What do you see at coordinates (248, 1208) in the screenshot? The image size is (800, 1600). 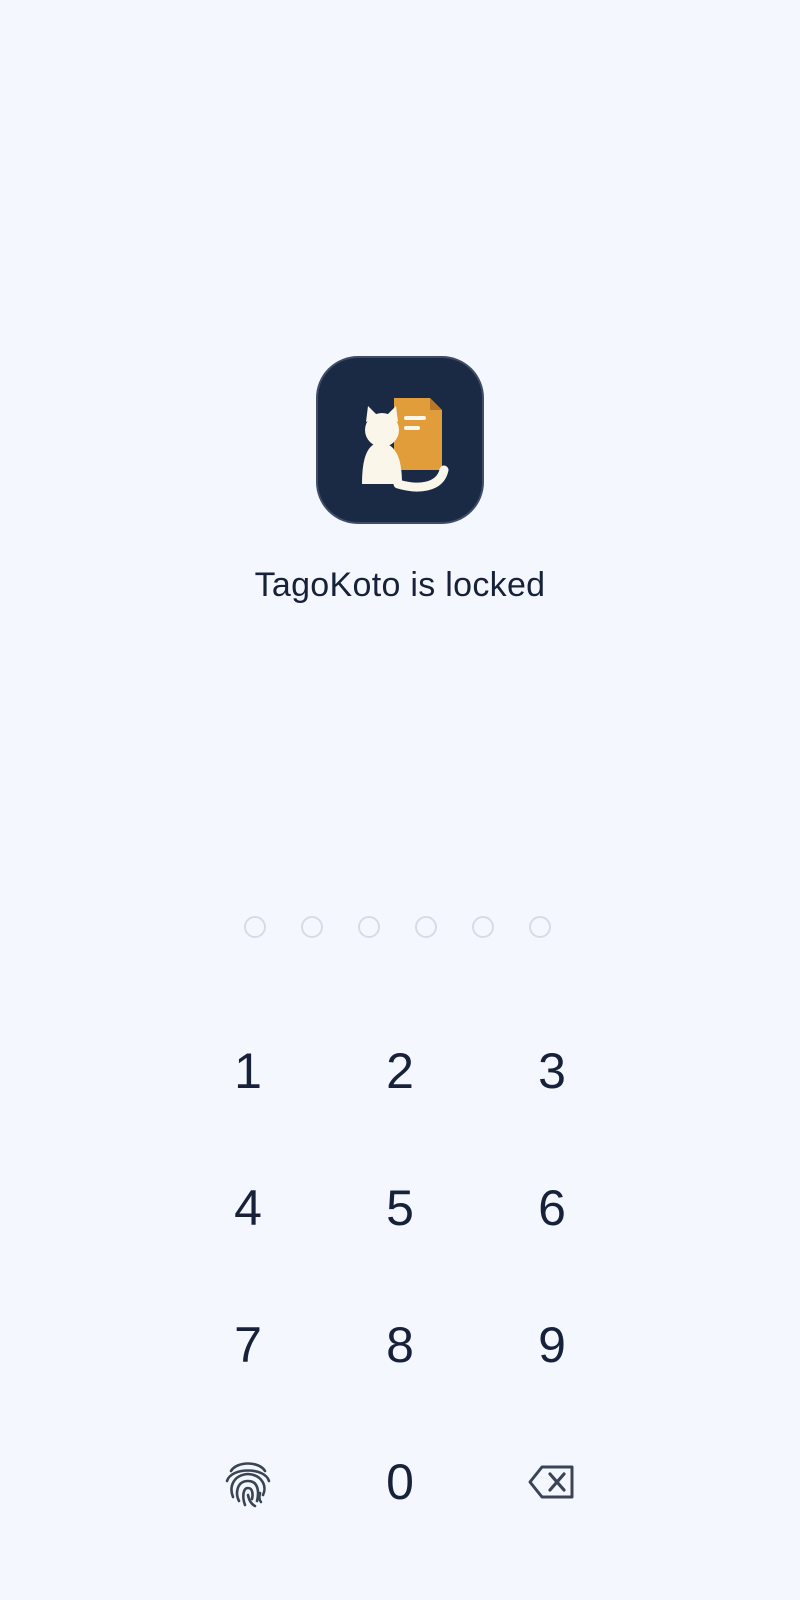 I see `key-4: 4` at bounding box center [248, 1208].